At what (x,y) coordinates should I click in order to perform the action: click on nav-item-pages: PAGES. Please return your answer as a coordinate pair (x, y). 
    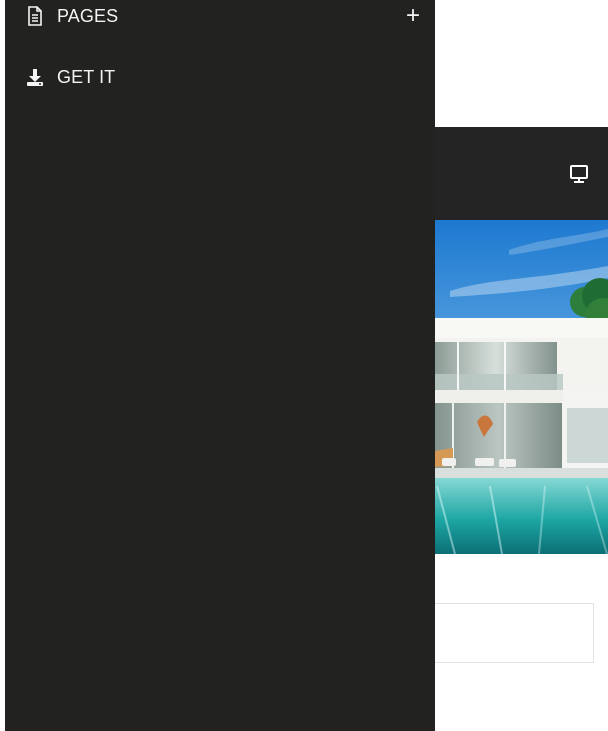
    Looking at the image, I should click on (71, 16).